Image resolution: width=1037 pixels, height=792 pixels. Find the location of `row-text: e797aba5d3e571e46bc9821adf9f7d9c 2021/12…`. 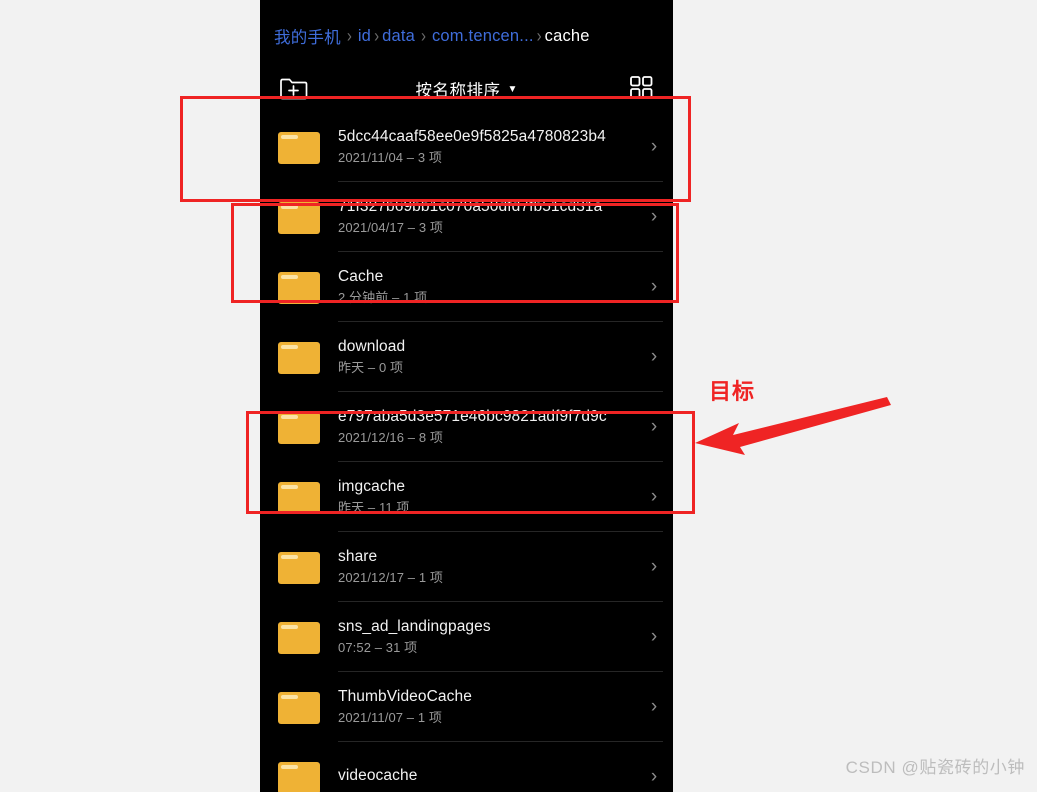

row-text: e797aba5d3e571e46bc9821adf9f7d9c 2021/12… is located at coordinates (489, 427).